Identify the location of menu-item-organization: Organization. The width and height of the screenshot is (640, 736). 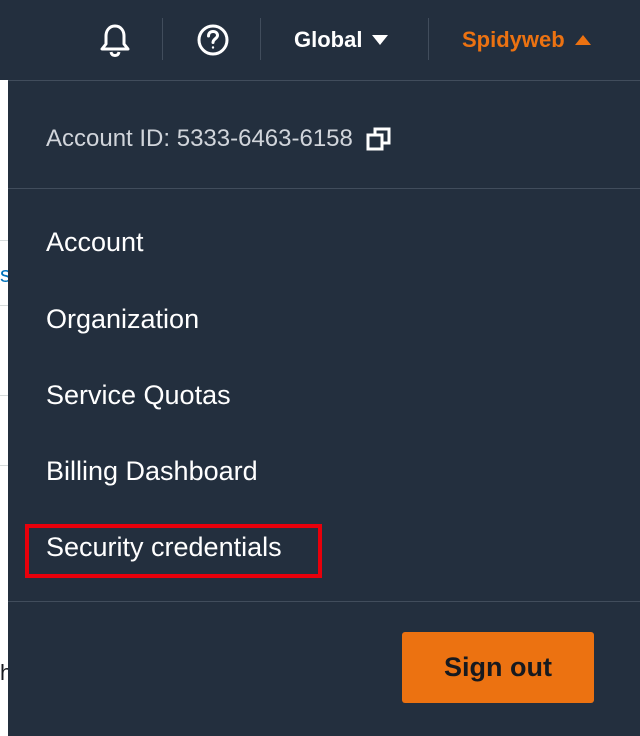
(122, 319).